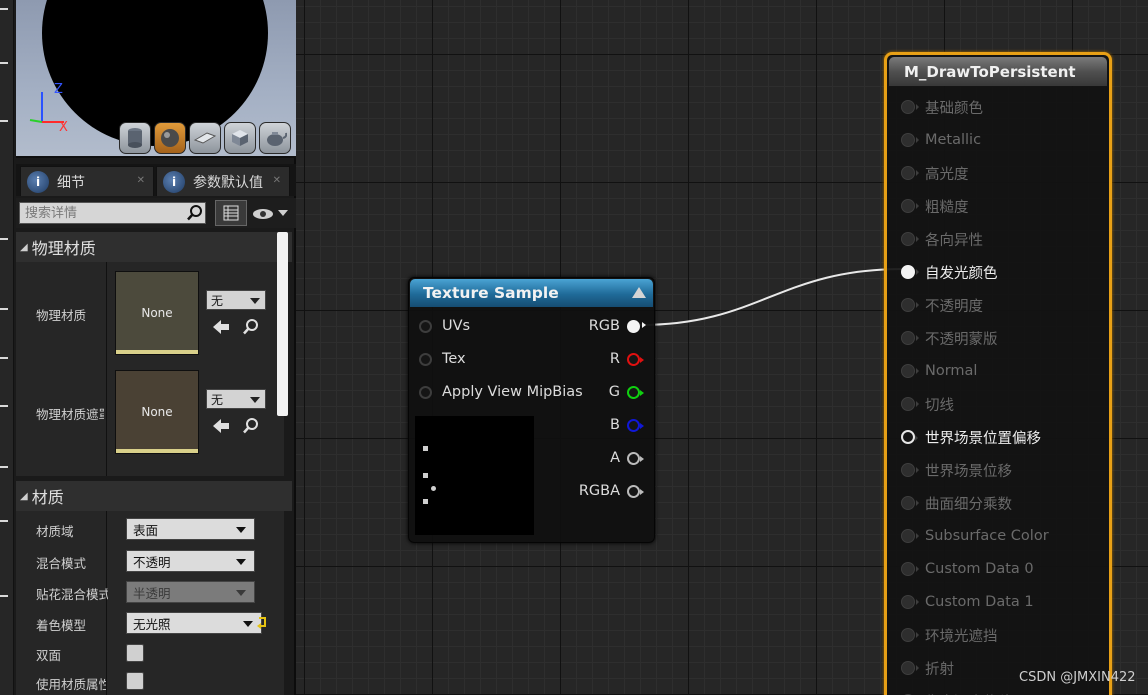 The width and height of the screenshot is (1148, 695). I want to click on plane-icon, so click(205, 138).